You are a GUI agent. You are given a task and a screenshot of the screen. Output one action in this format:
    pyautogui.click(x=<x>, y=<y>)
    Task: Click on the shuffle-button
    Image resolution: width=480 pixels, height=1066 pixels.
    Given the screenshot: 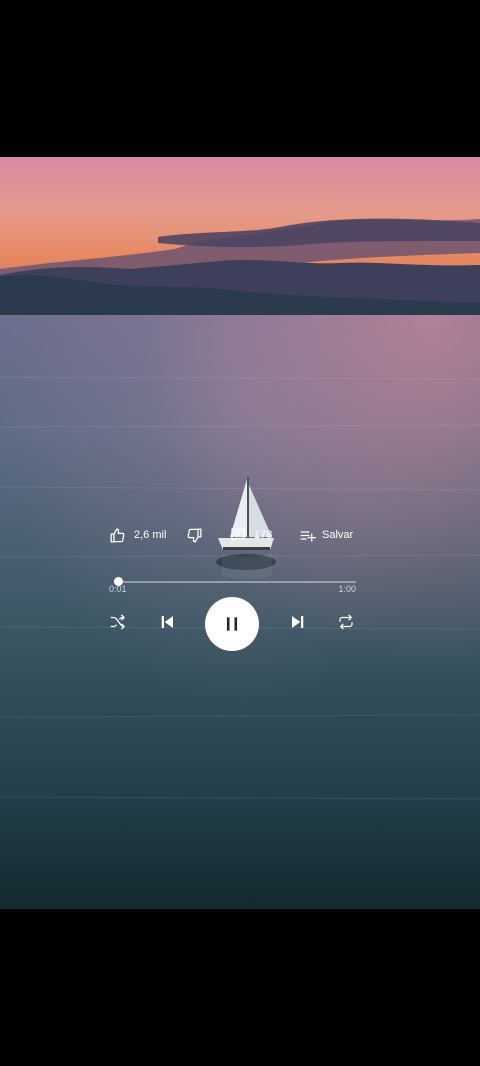 What is the action you would take?
    pyautogui.click(x=118, y=622)
    